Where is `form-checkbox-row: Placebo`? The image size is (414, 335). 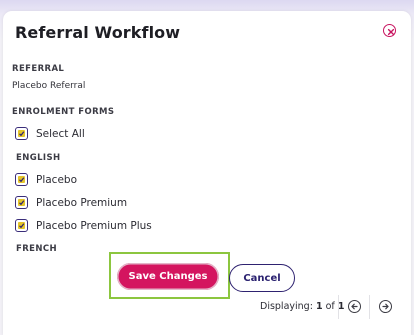
form-checkbox-row: Placebo is located at coordinates (46, 179).